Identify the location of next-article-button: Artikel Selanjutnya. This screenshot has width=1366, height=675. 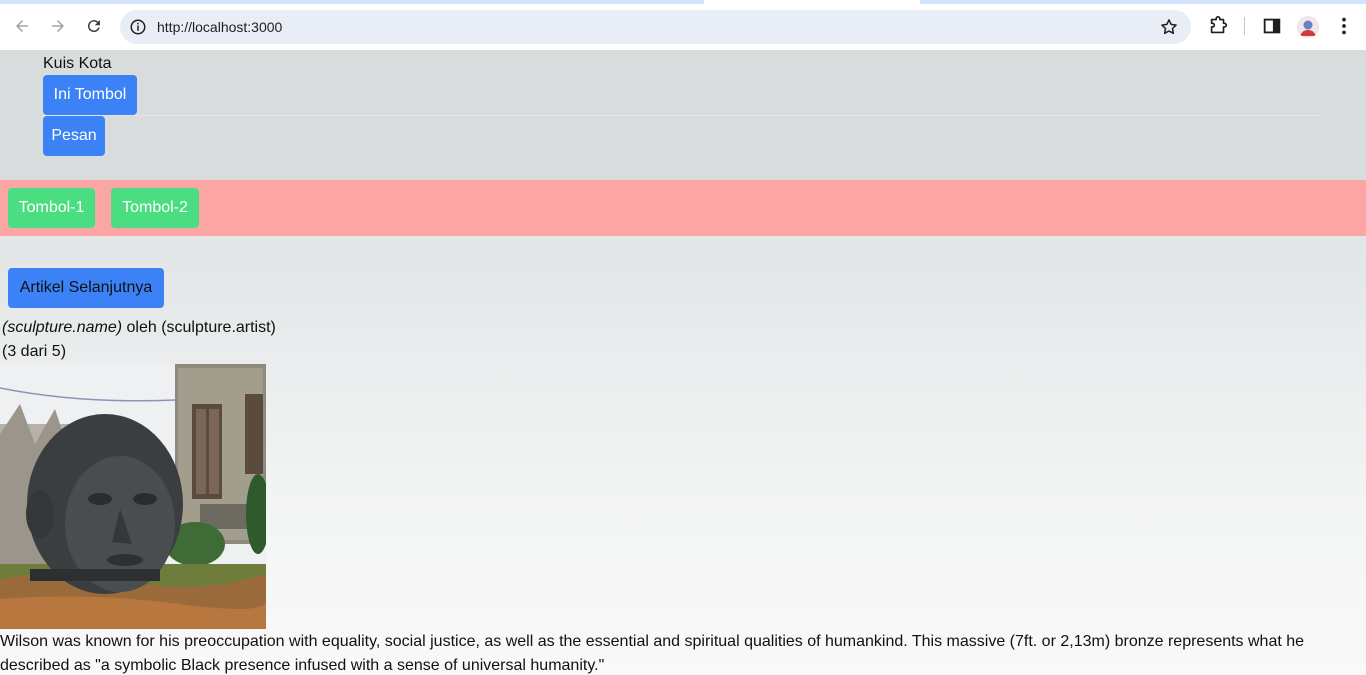
(86, 288).